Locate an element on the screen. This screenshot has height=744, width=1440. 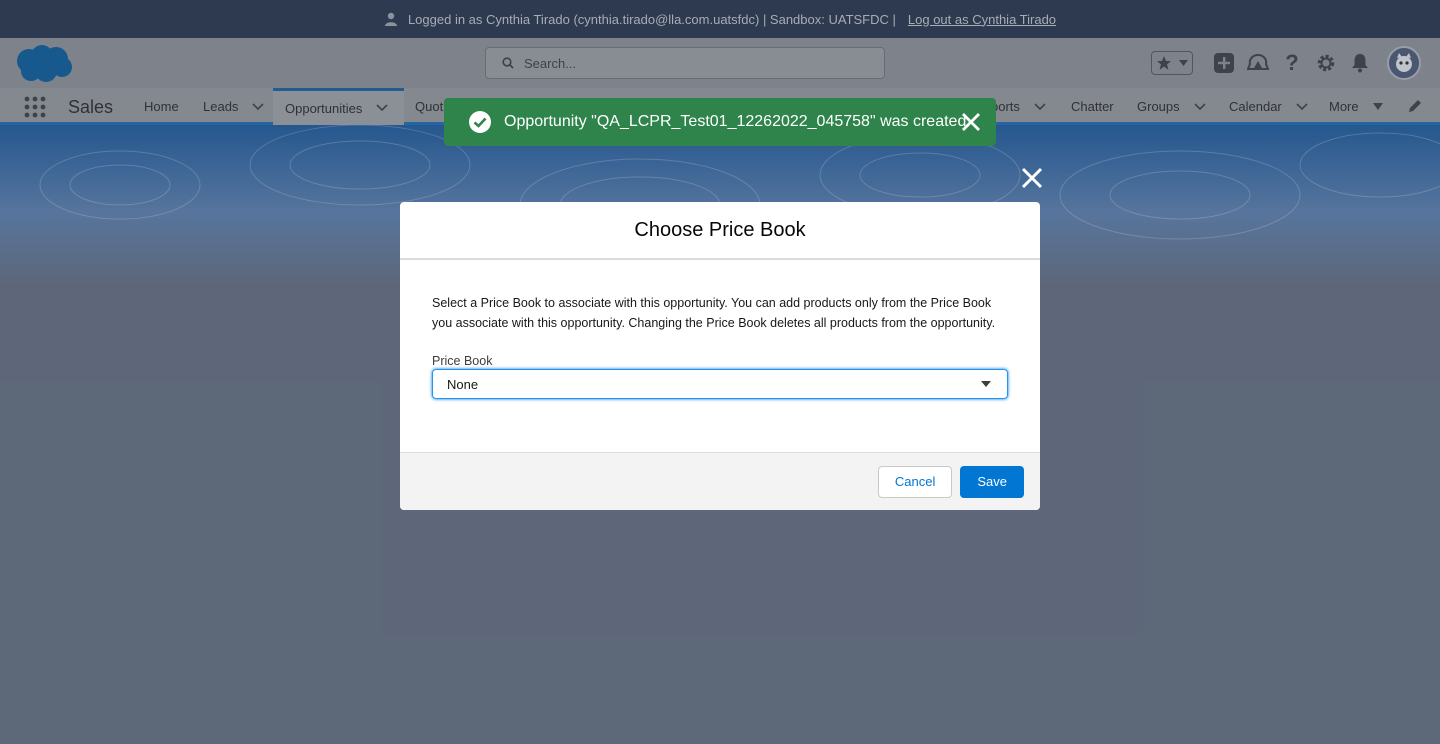
nav-item-leads: Leads is located at coordinates (233, 106).